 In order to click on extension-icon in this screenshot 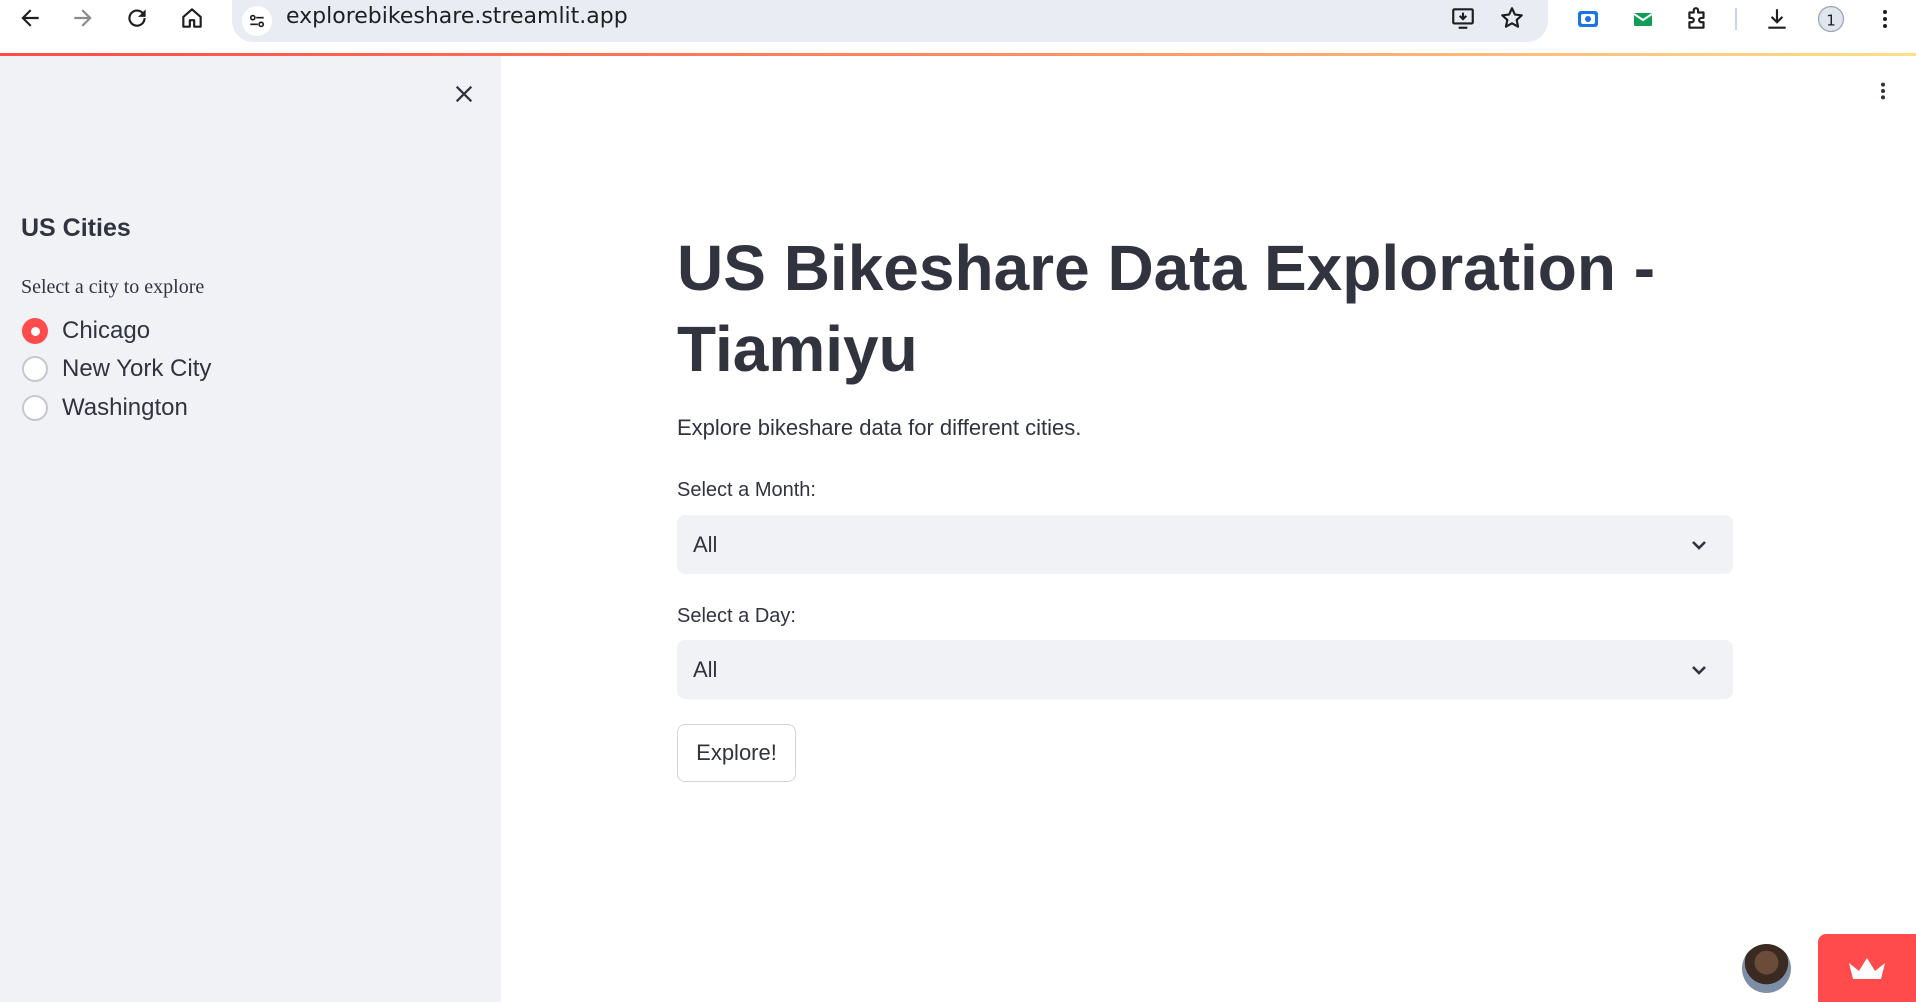, I will do `click(1697, 19)`.